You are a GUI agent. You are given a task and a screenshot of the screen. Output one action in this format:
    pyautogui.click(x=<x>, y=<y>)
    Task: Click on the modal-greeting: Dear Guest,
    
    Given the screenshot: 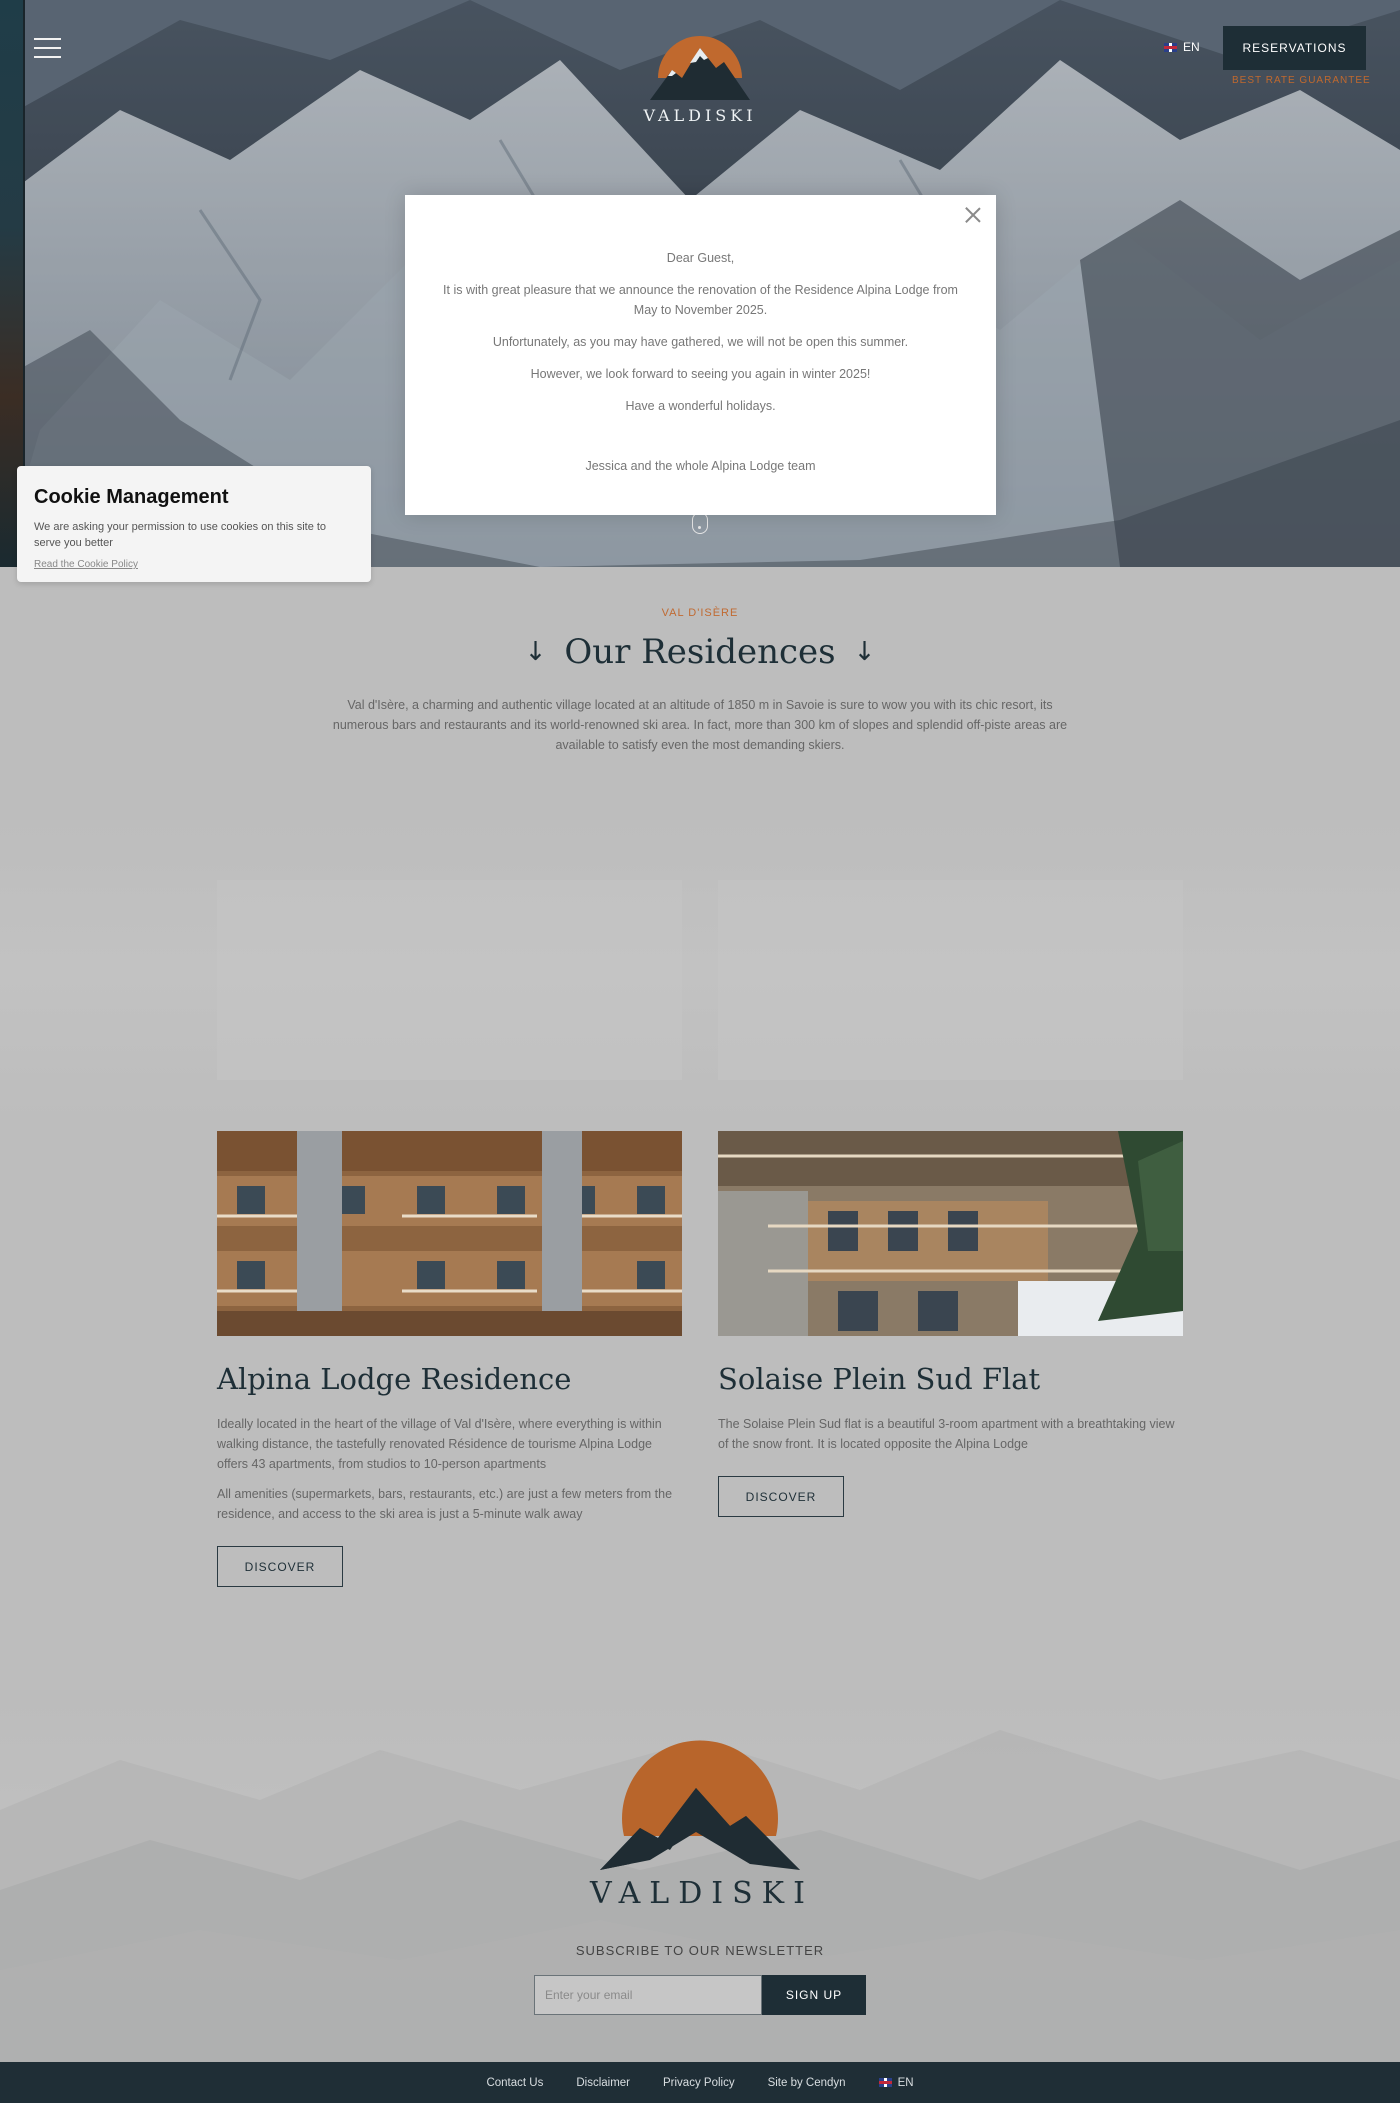 What is the action you would take?
    pyautogui.click(x=700, y=258)
    